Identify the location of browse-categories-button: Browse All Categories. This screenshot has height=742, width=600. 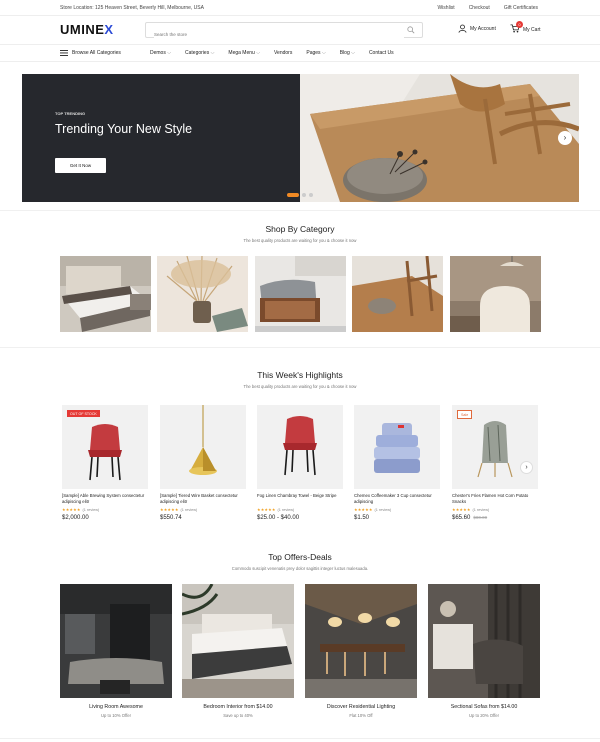
(90, 53).